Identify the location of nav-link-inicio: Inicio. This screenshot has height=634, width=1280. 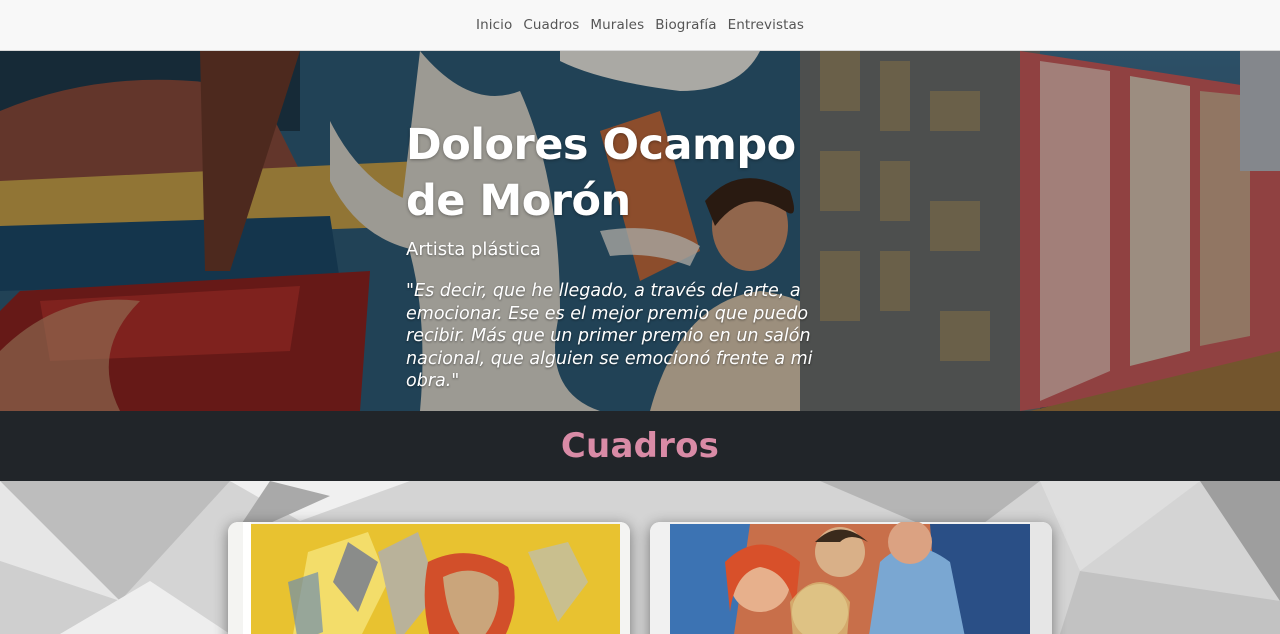
(494, 25).